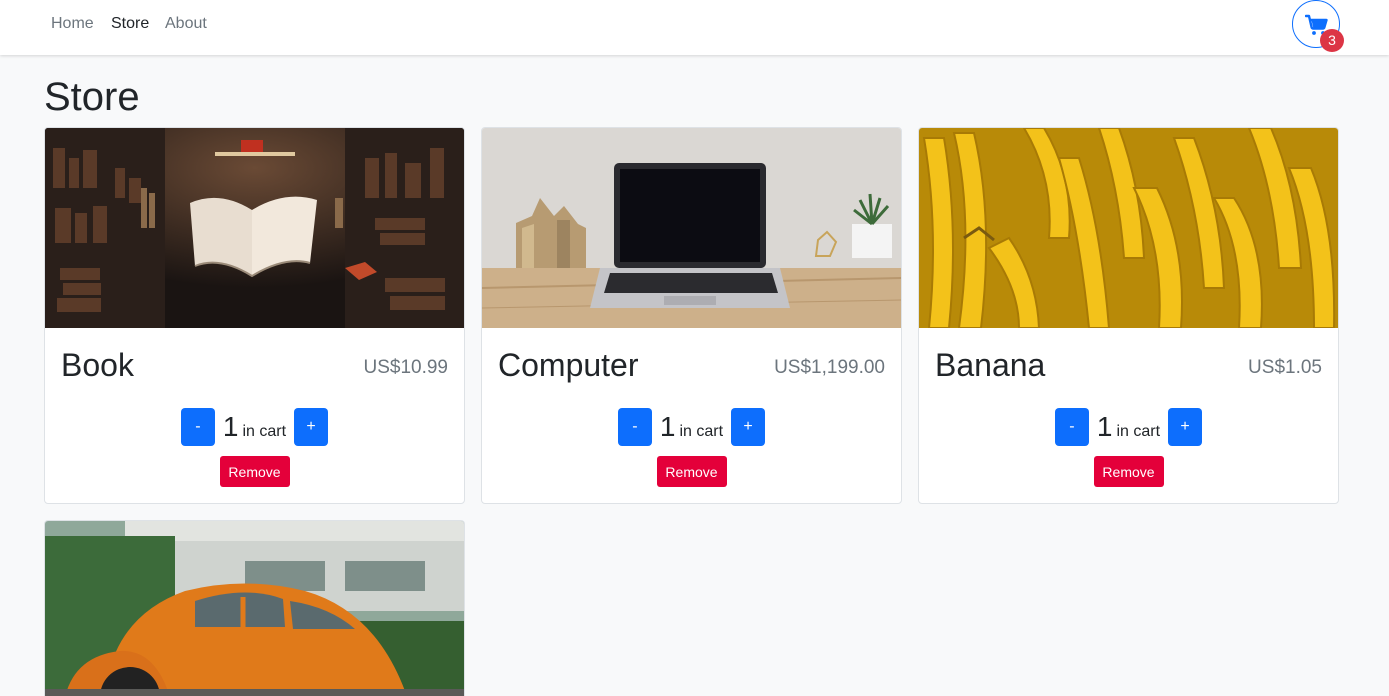  Describe the element at coordinates (829, 367) in the screenshot. I see `product-price: US$1,199.00` at that location.